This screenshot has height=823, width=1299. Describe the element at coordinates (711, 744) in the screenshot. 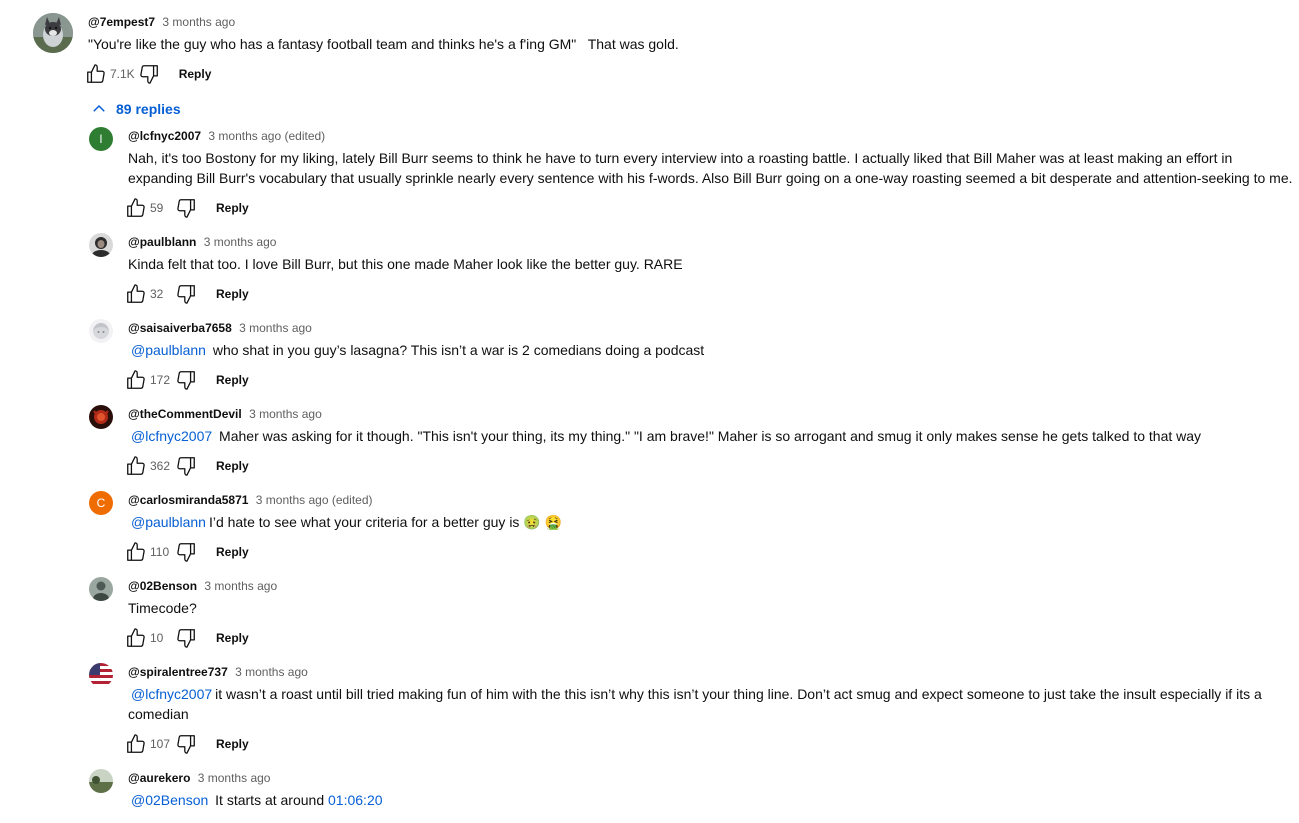

I see `comment-actions: 107 Reply` at that location.